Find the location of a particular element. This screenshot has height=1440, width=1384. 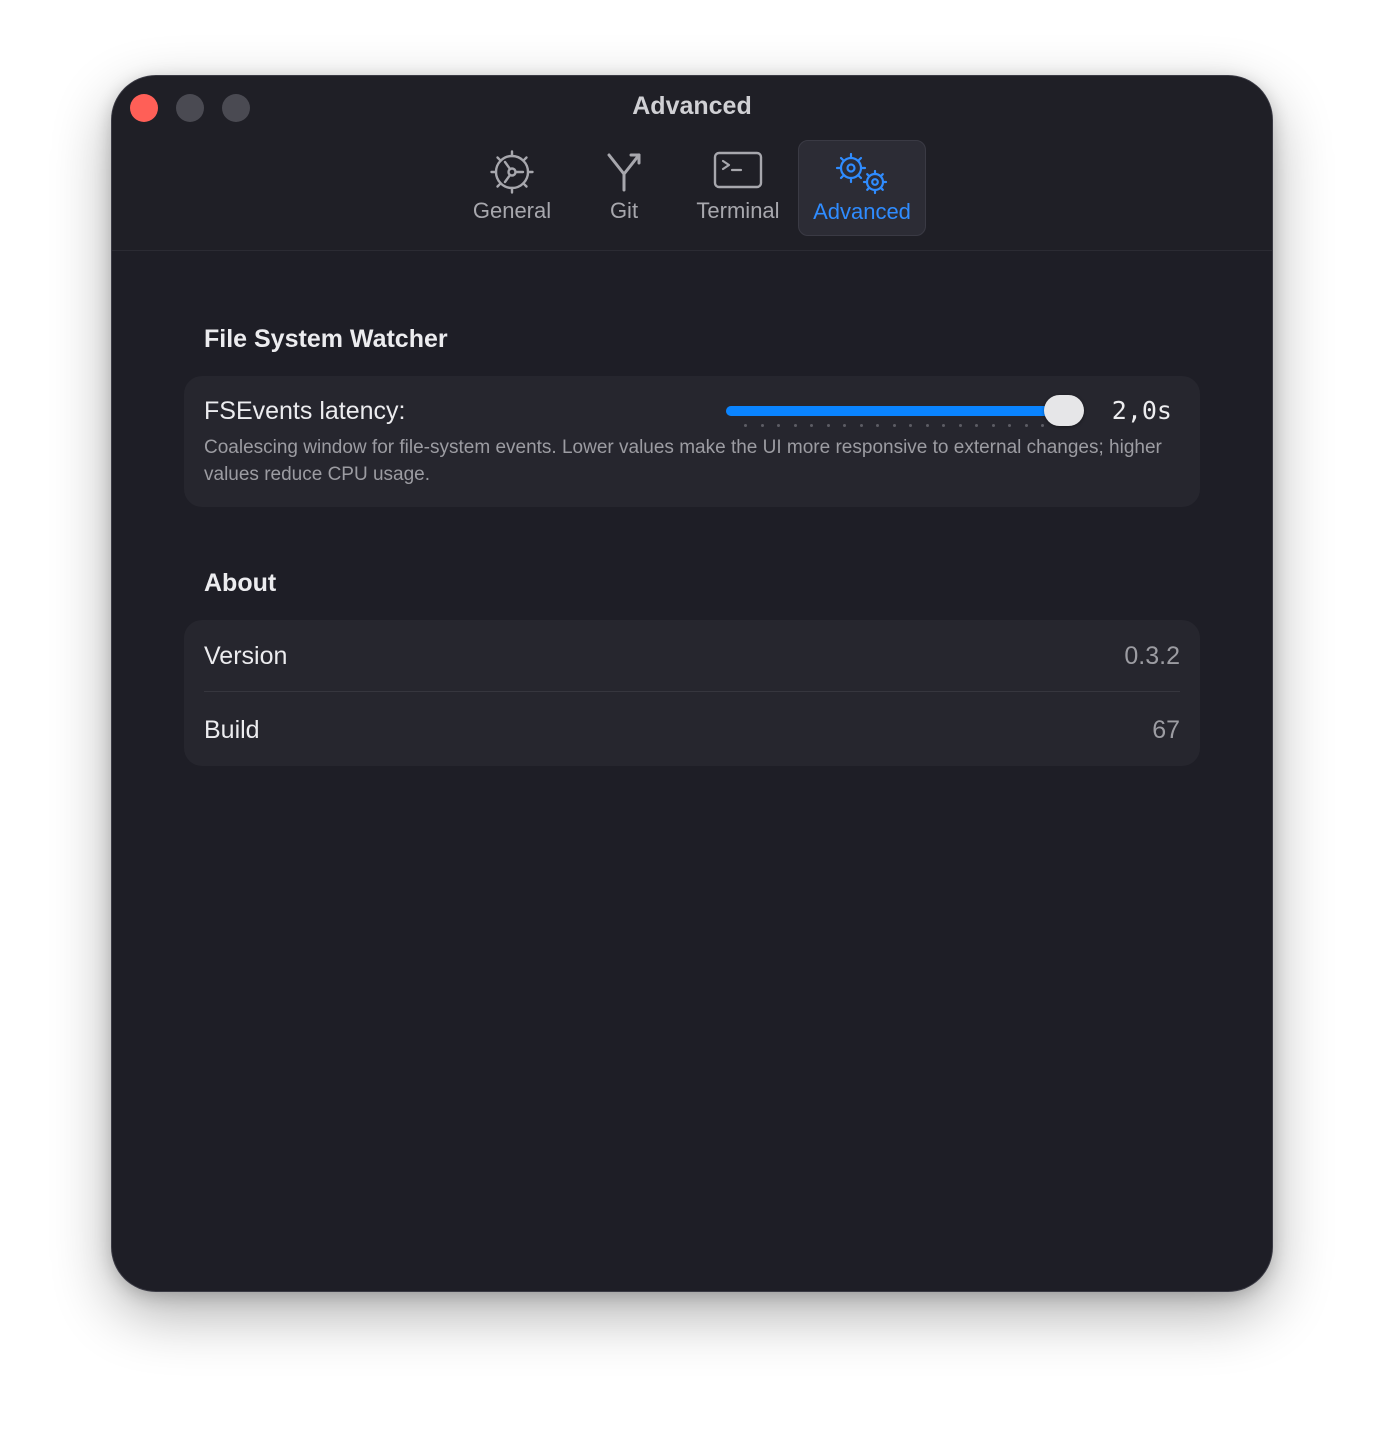

version-value: 0.3.2 is located at coordinates (1152, 656).